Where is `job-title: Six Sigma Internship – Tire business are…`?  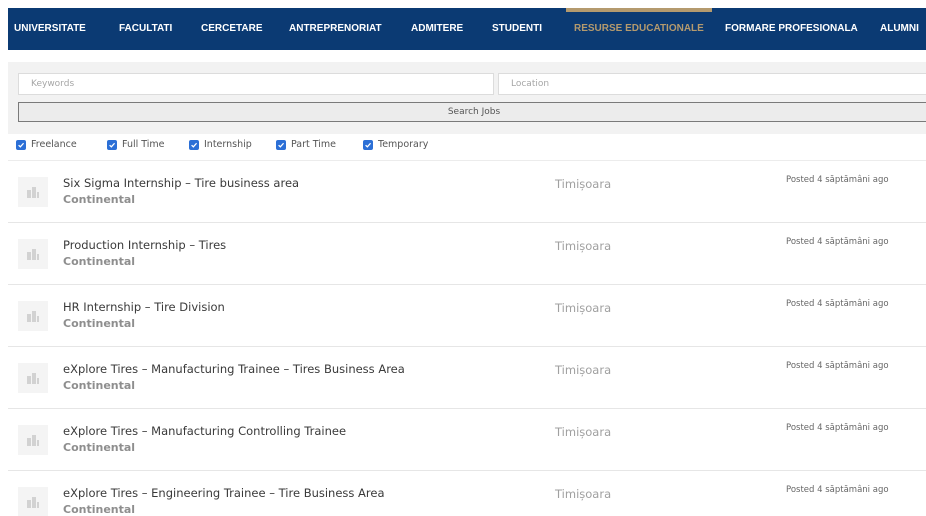 job-title: Six Sigma Internship – Tire business are… is located at coordinates (181, 183).